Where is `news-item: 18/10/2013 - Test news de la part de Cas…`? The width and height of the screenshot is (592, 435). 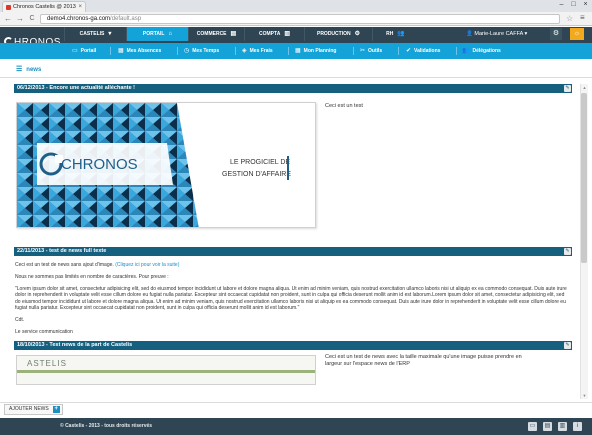 news-item: 18/10/2013 - Test news de la part de Cas… is located at coordinates (293, 362).